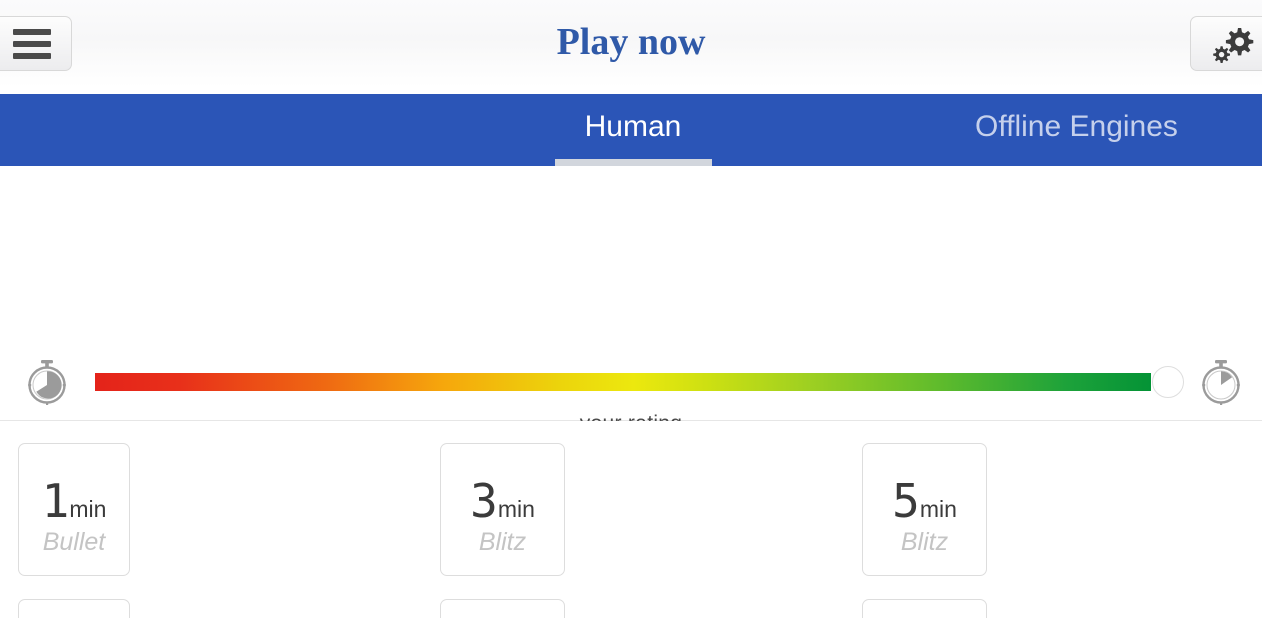 The height and width of the screenshot is (618, 1262). Describe the element at coordinates (1118, 130) in the screenshot. I see `tab-offline-engines: Offline Engines` at that location.